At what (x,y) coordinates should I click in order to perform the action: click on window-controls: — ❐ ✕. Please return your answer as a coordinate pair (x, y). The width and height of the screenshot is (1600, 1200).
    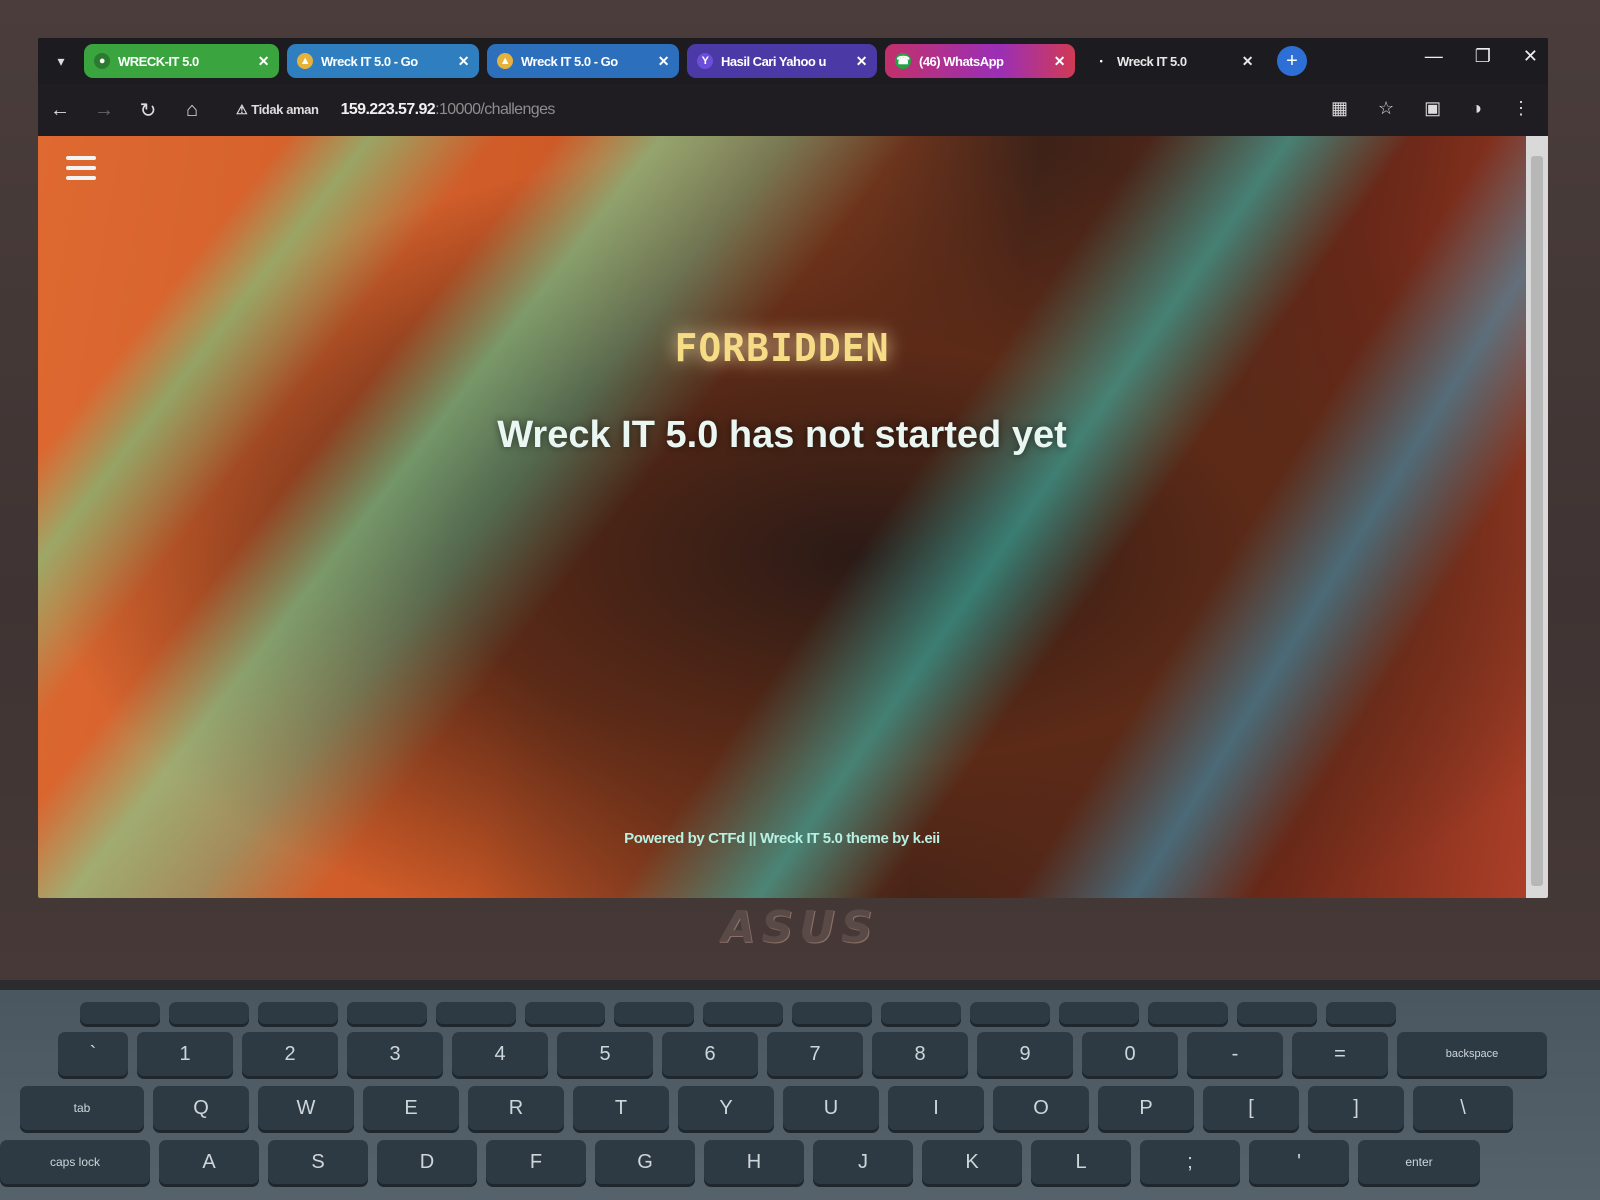
    Looking at the image, I should click on (1481, 56).